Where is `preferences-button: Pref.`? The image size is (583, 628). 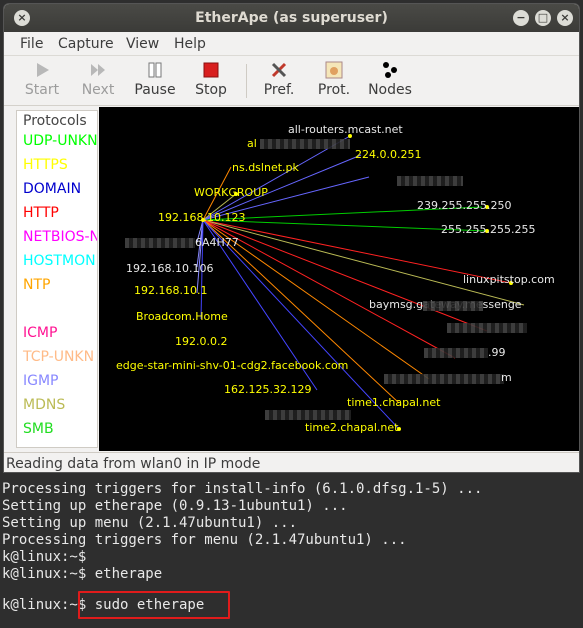
preferences-button: Pref. is located at coordinates (279, 79).